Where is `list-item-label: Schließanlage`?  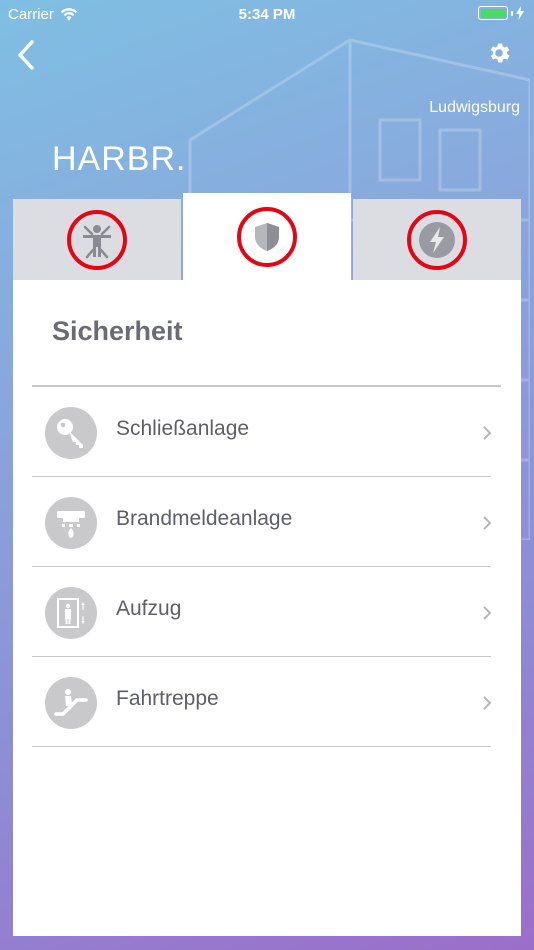 list-item-label: Schließanlage is located at coordinates (183, 428).